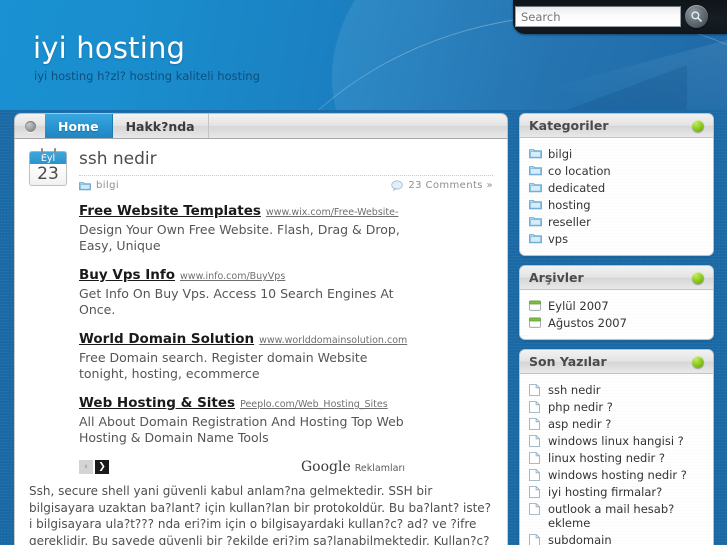  What do you see at coordinates (569, 221) in the screenshot?
I see `list-item-label: reseller` at bounding box center [569, 221].